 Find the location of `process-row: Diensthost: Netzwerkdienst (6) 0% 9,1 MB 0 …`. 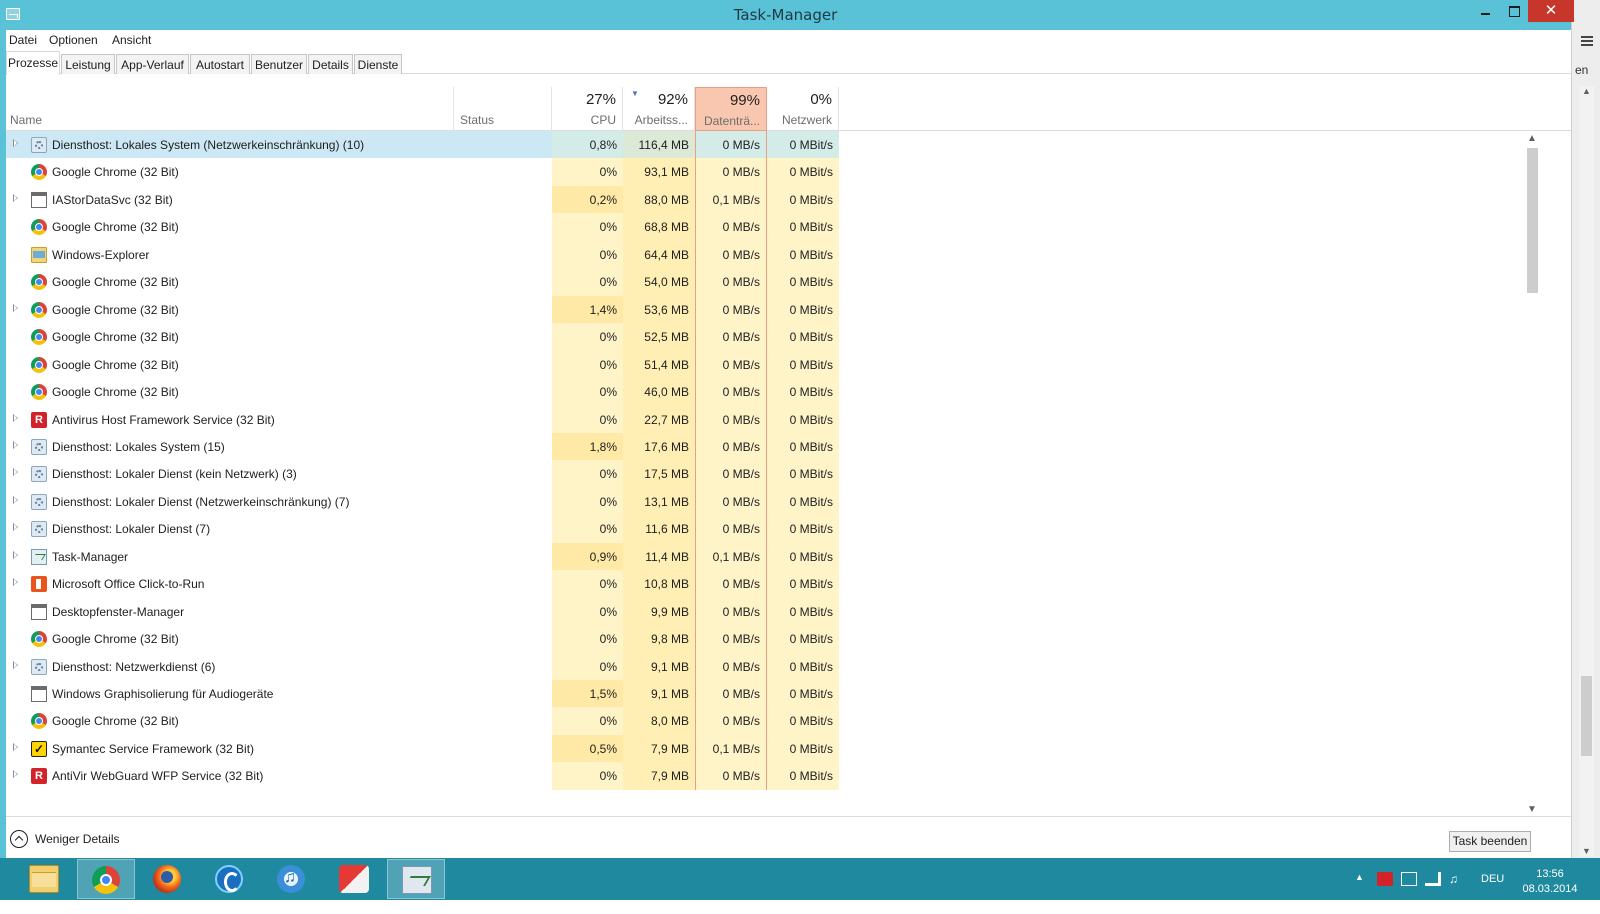

process-row: Diensthost: Netzwerkdienst (6) 0% 9,1 MB 0 … is located at coordinates (766, 666).